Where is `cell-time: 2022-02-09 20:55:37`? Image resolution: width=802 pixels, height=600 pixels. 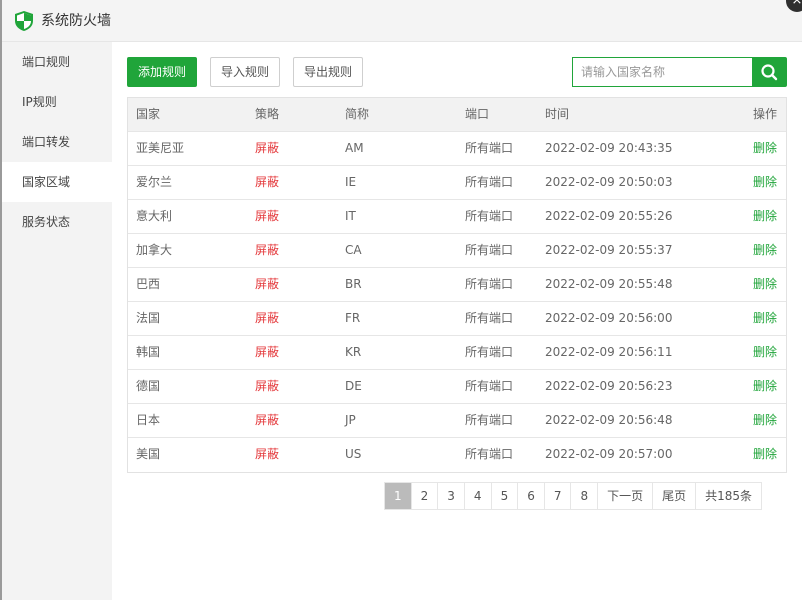
cell-time: 2022-02-09 20:55:37 is located at coordinates (609, 250).